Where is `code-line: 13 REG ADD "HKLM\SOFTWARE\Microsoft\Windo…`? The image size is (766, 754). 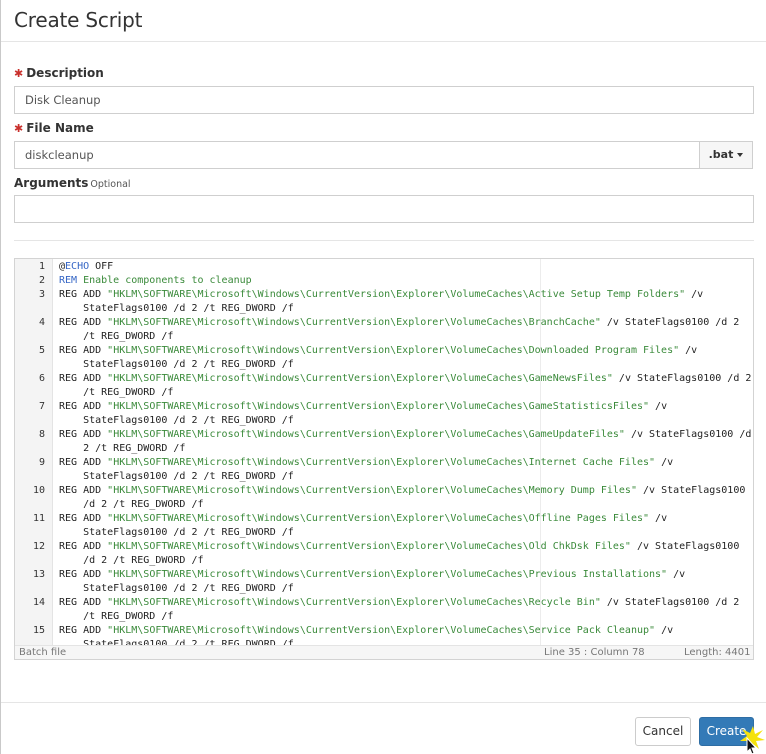 code-line: 13 REG ADD "HKLM\SOFTWARE\Microsoft\Windo… is located at coordinates (384, 575).